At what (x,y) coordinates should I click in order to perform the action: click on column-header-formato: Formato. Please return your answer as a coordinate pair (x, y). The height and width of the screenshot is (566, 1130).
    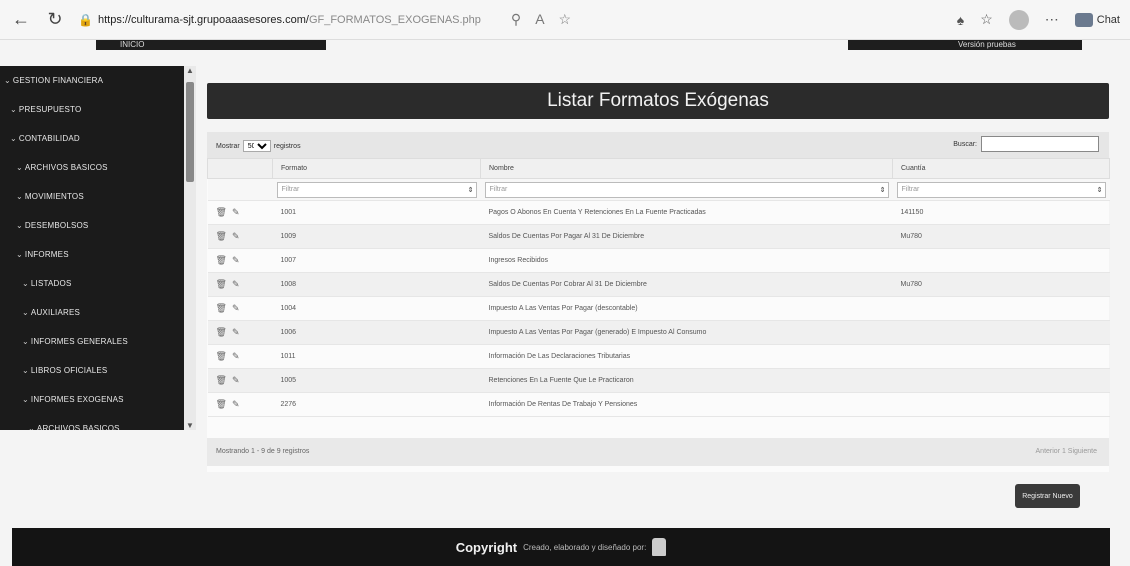
    Looking at the image, I should click on (376, 168).